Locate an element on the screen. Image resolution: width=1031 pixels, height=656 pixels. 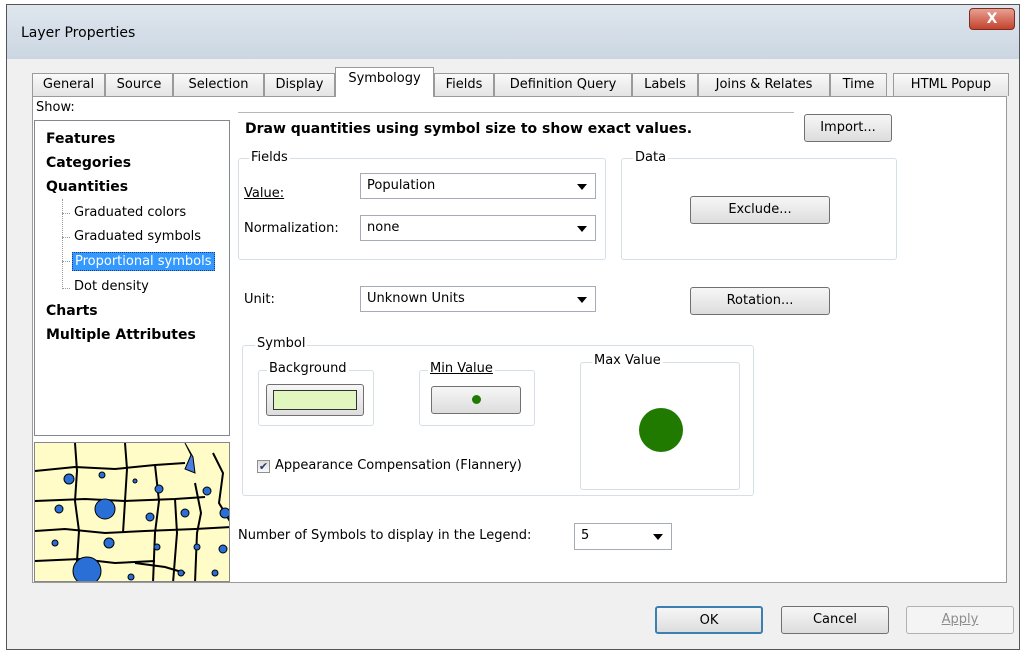
tab-label: Display is located at coordinates (299, 84).